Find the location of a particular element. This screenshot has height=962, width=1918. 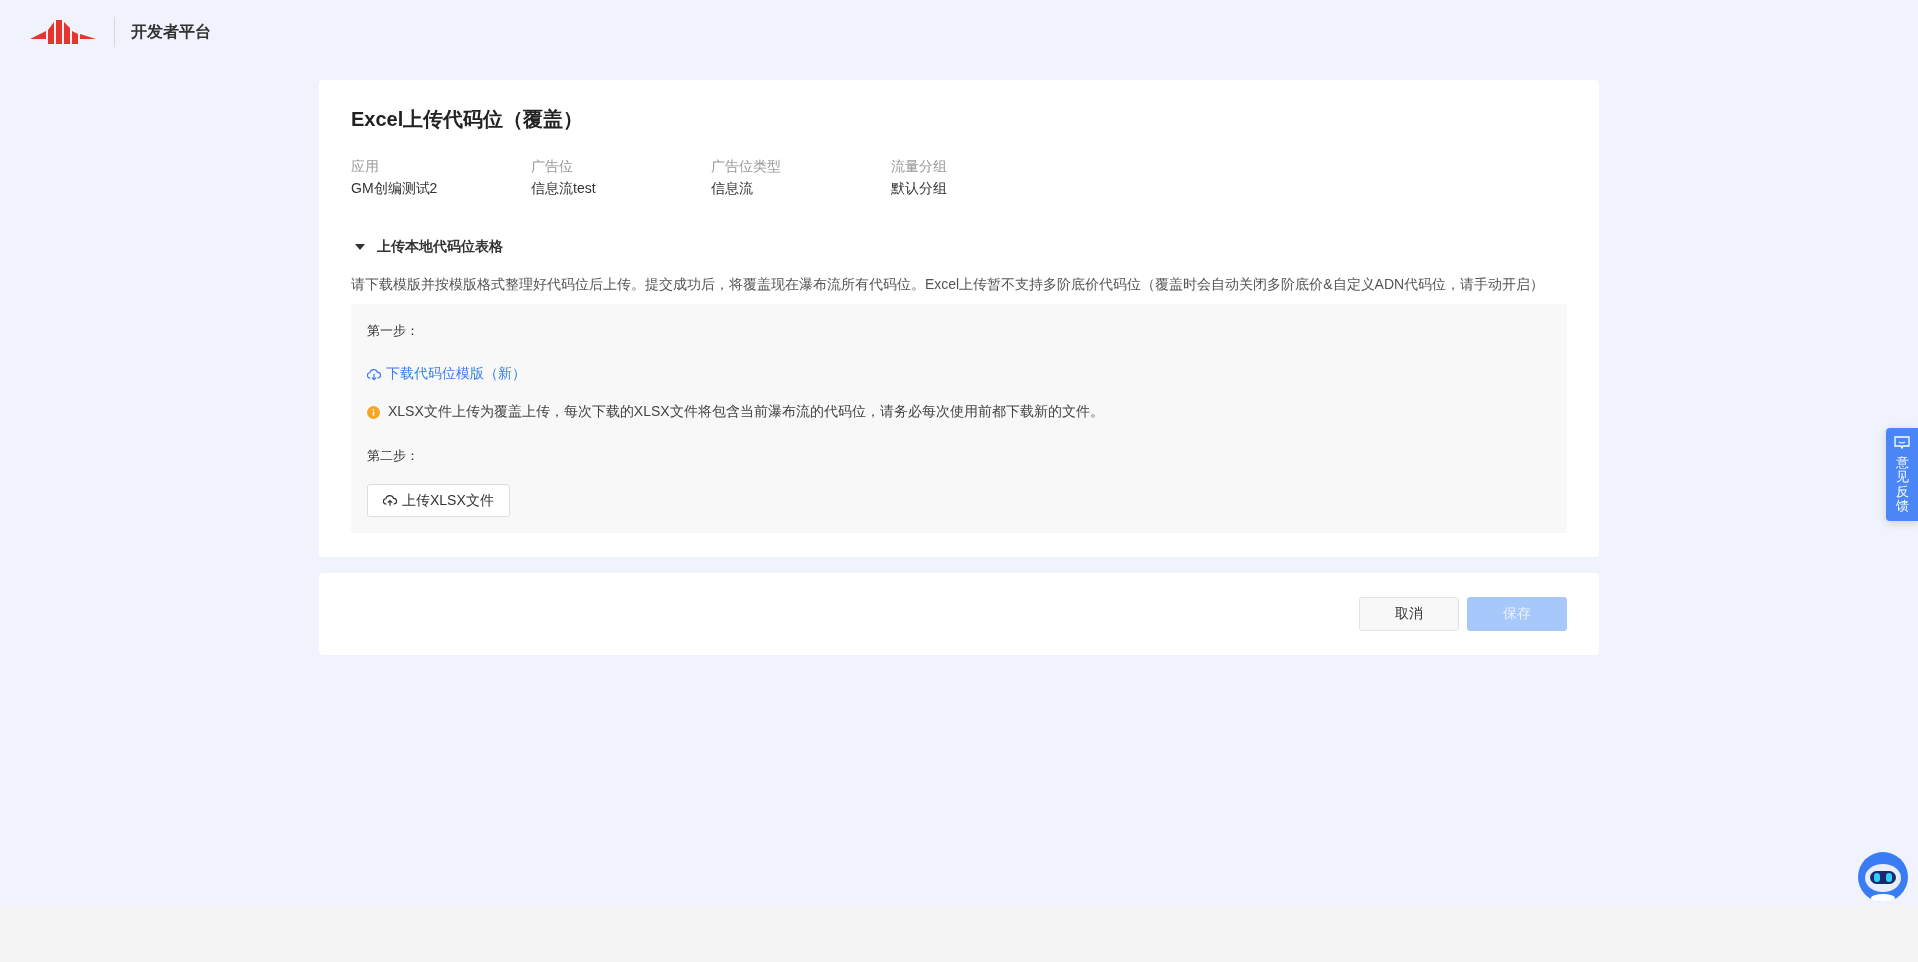

logo-icon is located at coordinates (63, 32).